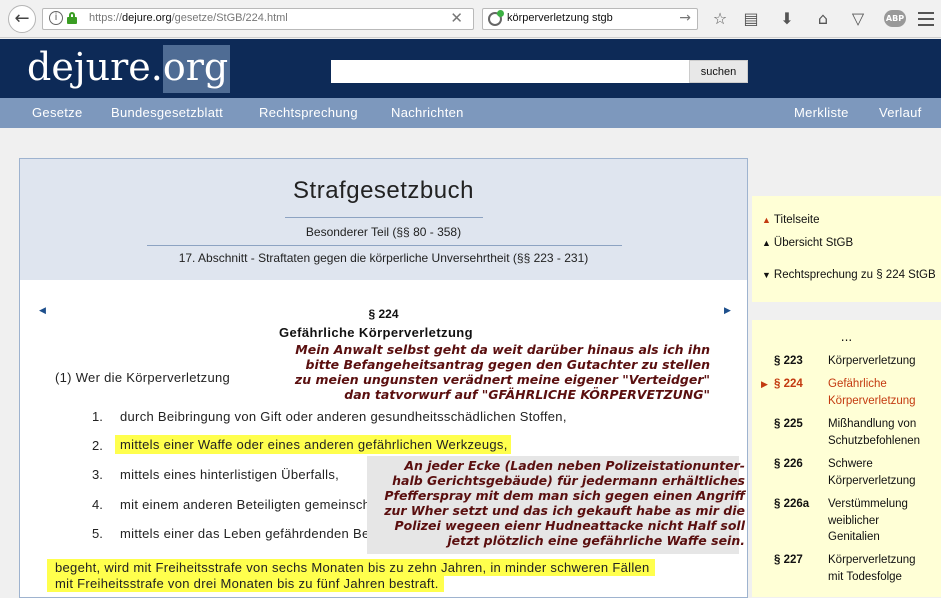  I want to click on search-engine-icon, so click(496, 18).